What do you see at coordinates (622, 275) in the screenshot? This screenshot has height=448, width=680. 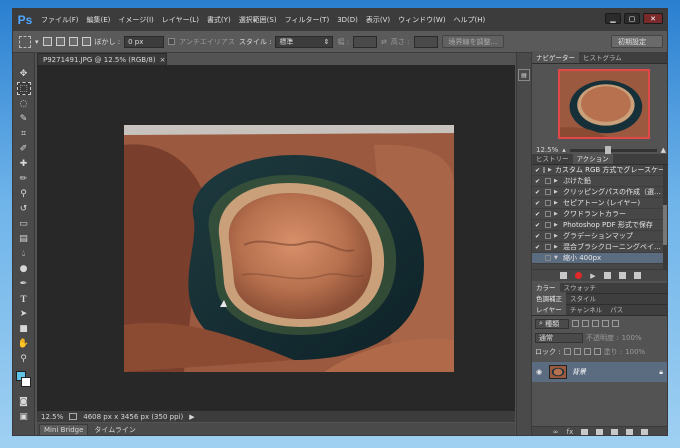 I see `new-action-icon` at bounding box center [622, 275].